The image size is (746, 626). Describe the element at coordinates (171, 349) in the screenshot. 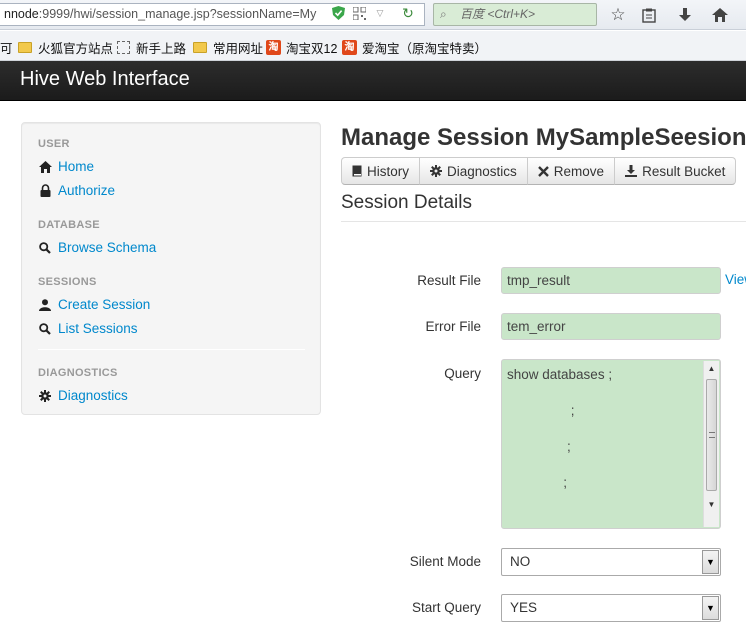

I see `nav-divider` at that location.